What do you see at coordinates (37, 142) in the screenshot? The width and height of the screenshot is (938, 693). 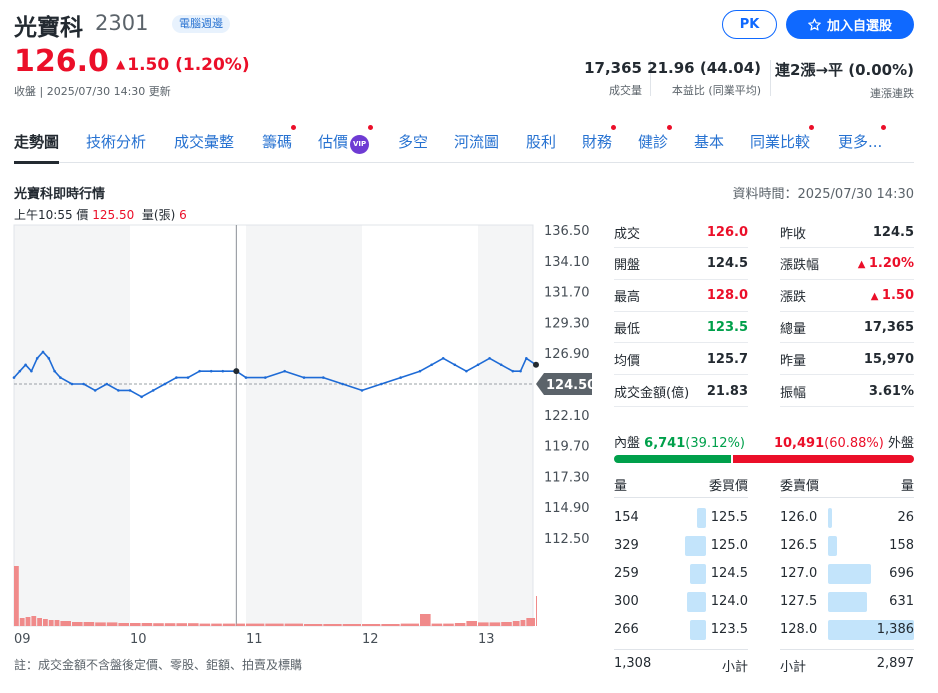 I see `tab-label: 走勢圖` at bounding box center [37, 142].